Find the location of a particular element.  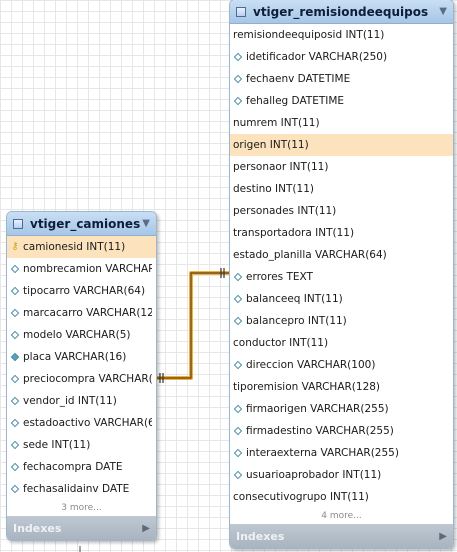

column-label: modelo VARCHAR(5) is located at coordinates (77, 335).